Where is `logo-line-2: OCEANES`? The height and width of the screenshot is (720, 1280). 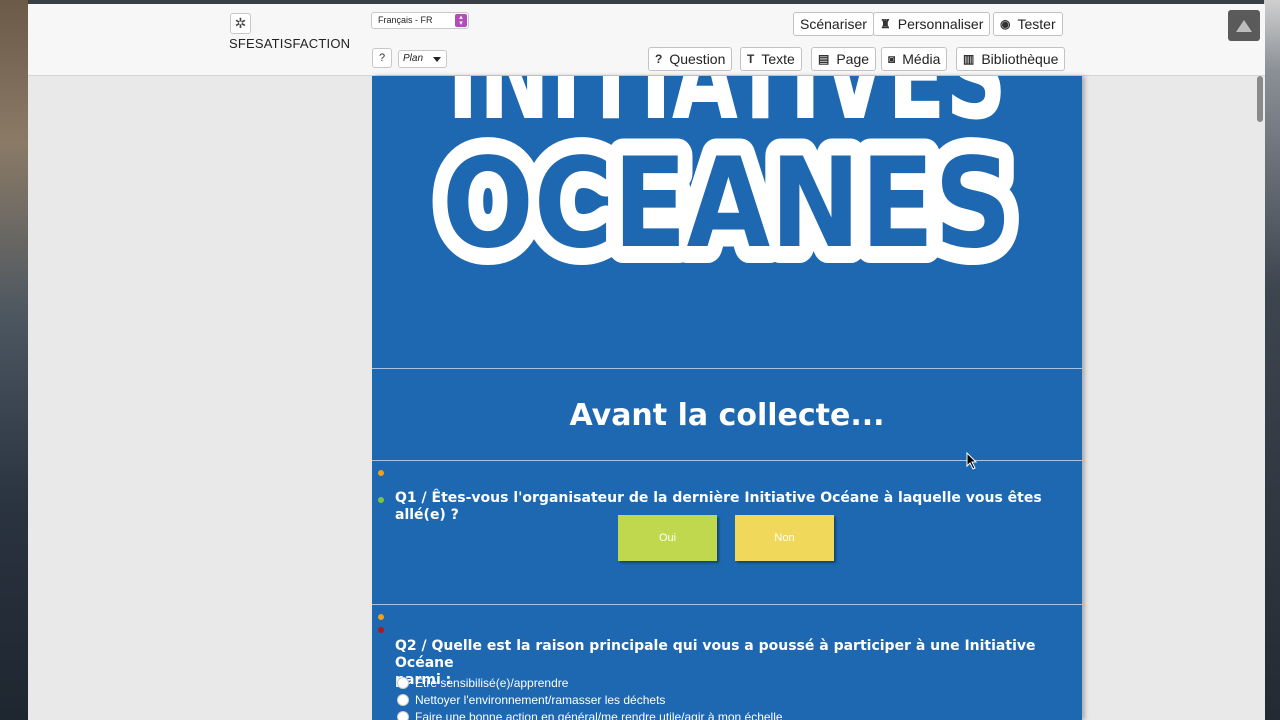
logo-line-2: OCEANES is located at coordinates (727, 204).